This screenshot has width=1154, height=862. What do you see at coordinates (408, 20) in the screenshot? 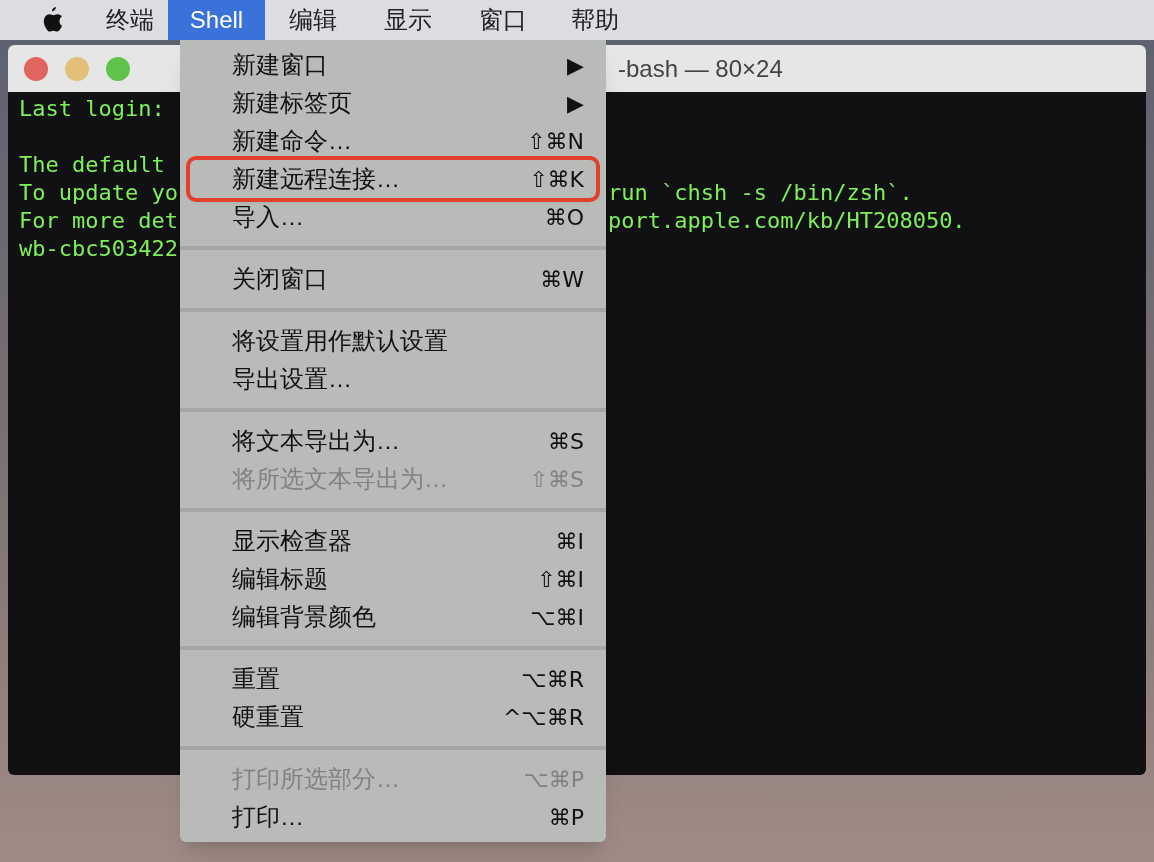
I see `menu-bar-item: 显示` at bounding box center [408, 20].